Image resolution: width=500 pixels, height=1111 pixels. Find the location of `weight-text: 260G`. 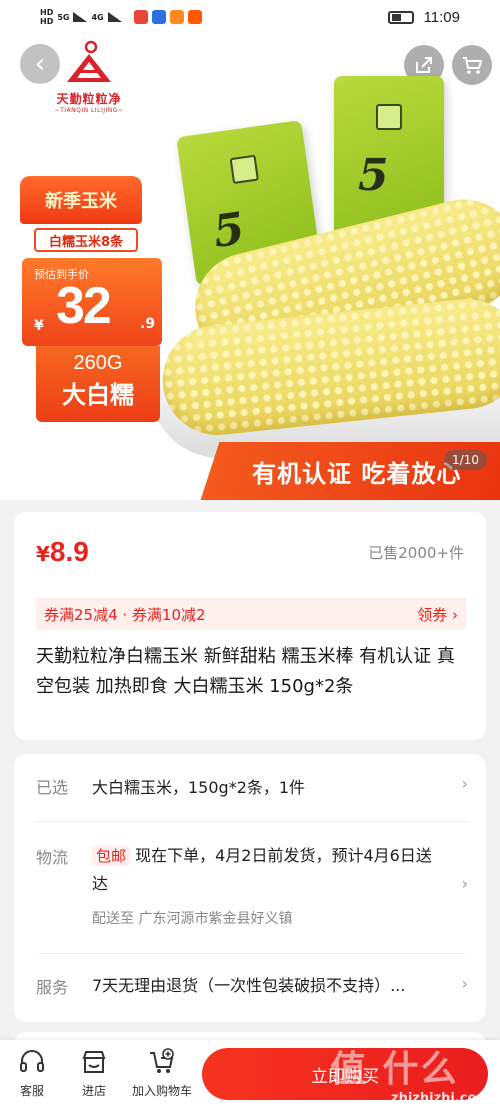

weight-text: 260G is located at coordinates (98, 363).